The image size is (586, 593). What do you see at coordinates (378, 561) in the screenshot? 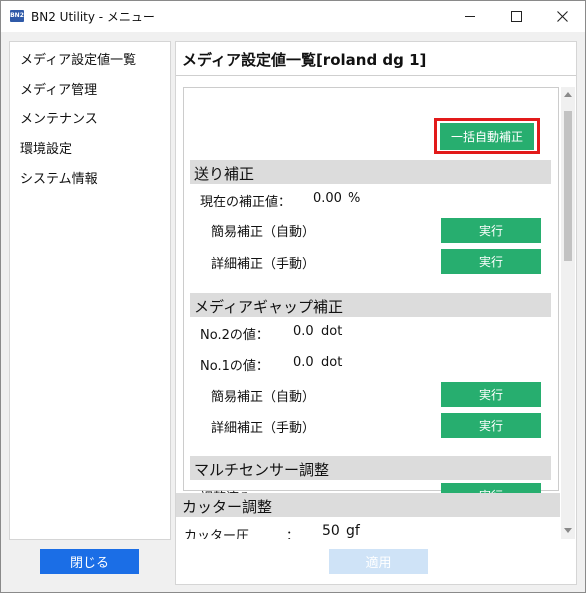
I see `apply-button: 適用` at bounding box center [378, 561].